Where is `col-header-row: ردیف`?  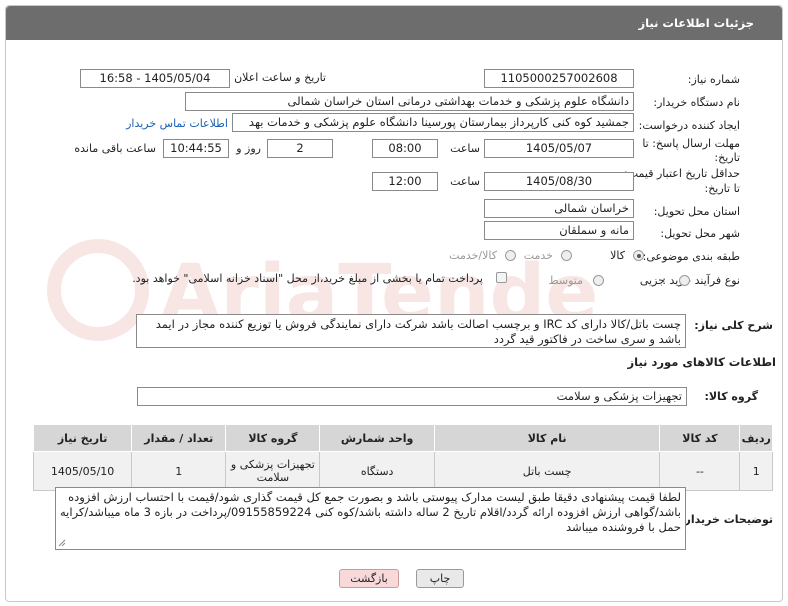
col-header-row: ردیف is located at coordinates (756, 438).